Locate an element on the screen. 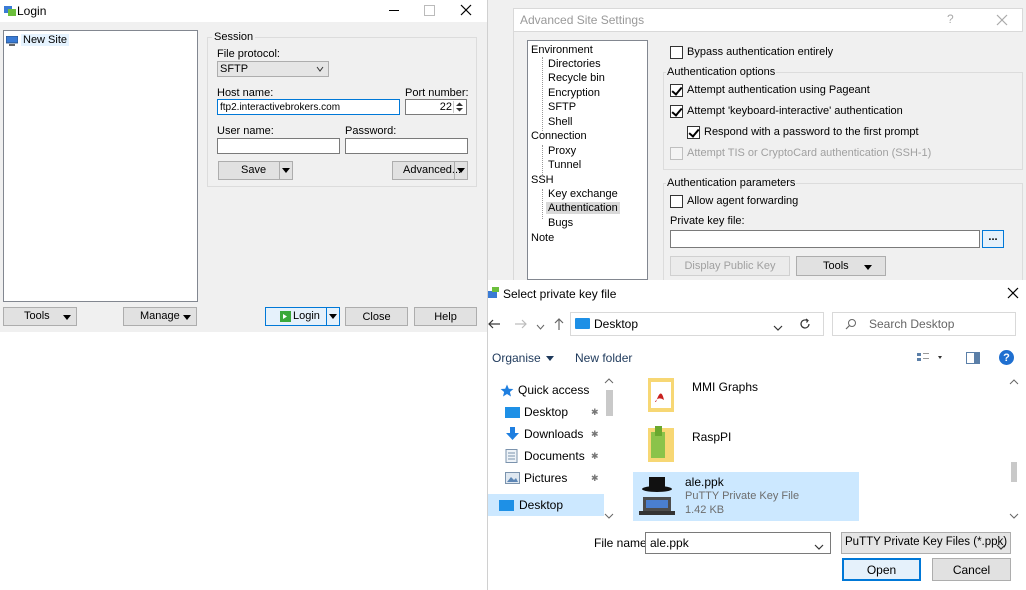 The width and height of the screenshot is (1026, 590). tree-recycle-bin: Recycle bin is located at coordinates (576, 78).